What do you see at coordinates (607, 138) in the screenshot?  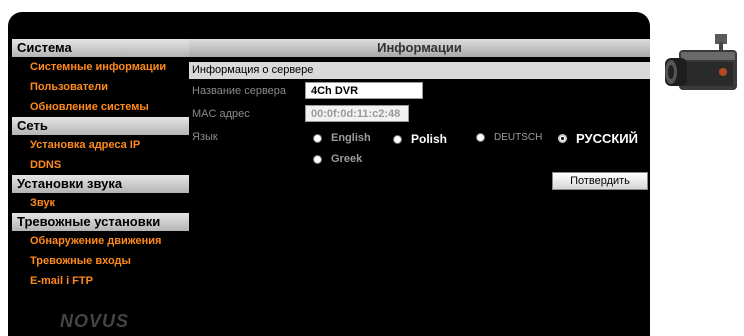 I see `language-russian-label: РУССКИЙ` at bounding box center [607, 138].